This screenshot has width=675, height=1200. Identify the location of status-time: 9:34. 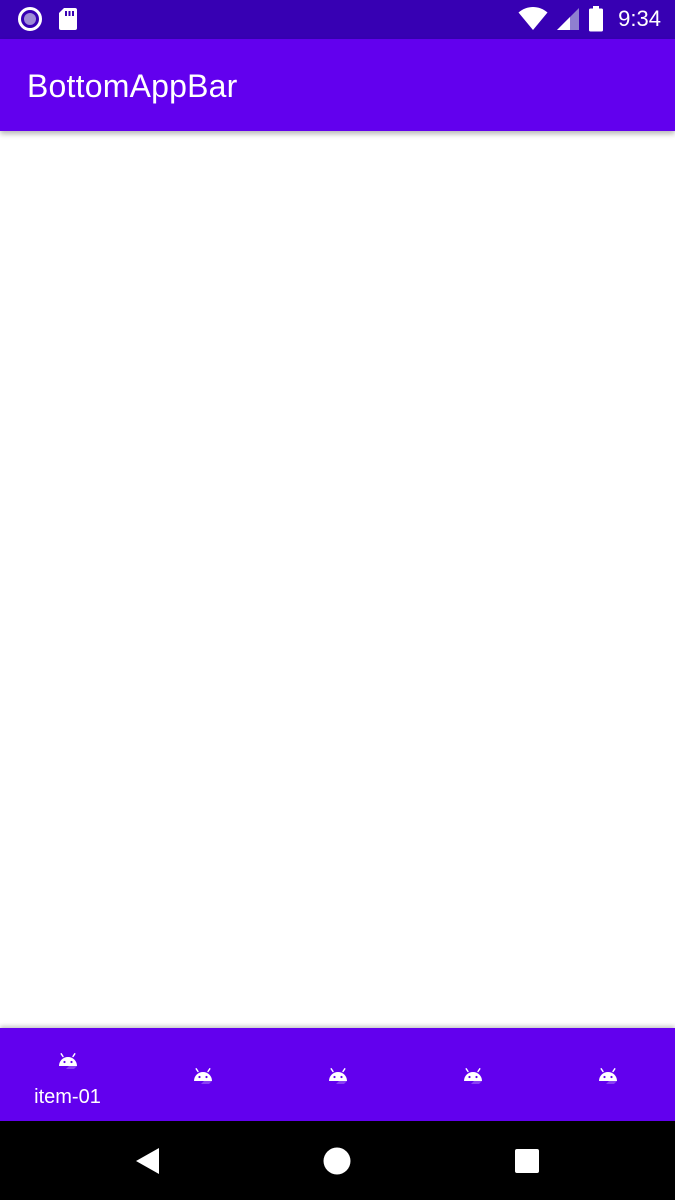
(639, 18).